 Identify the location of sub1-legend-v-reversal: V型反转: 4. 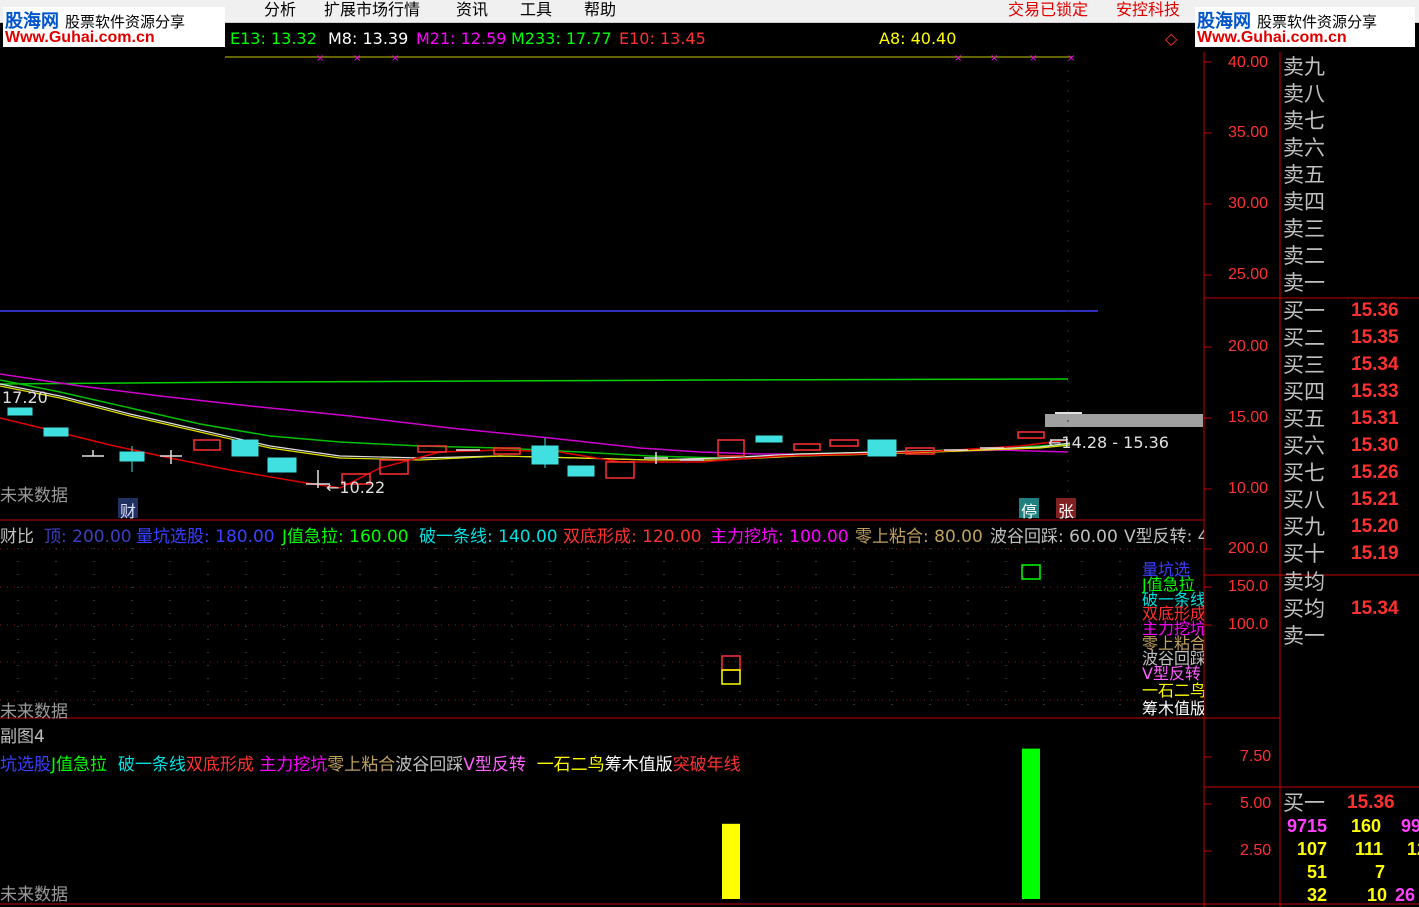
(1164, 537).